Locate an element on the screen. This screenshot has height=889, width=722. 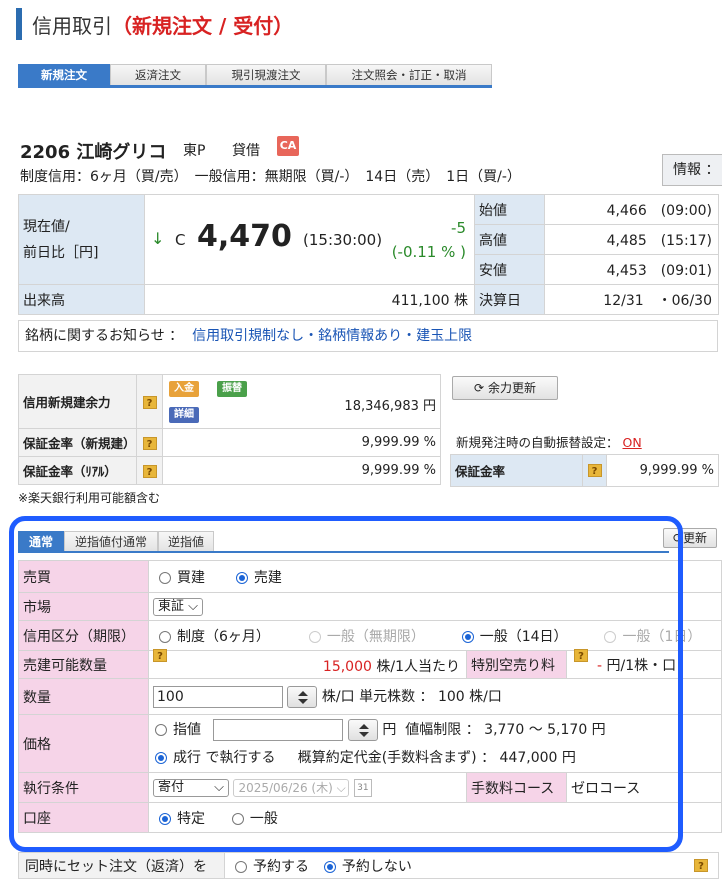
main-tabs: 新規注文 返済注文 現引現渡注文 注文照会・訂正・取消 is located at coordinates (255, 76).